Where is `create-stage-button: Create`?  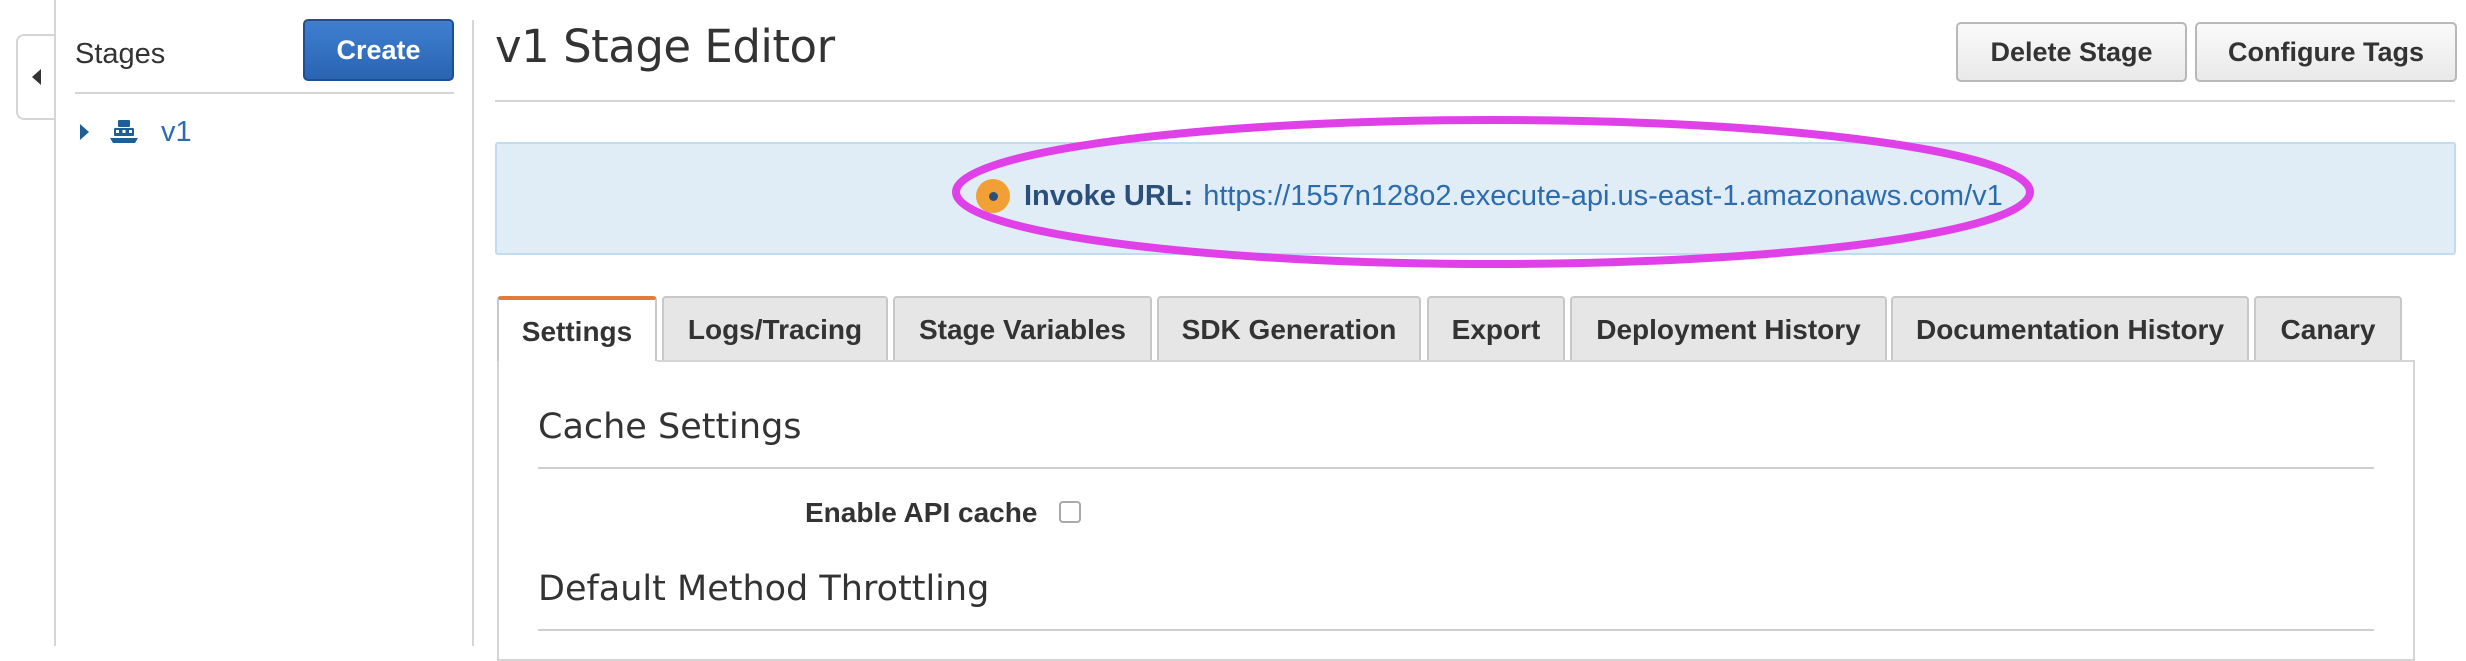
create-stage-button: Create is located at coordinates (378, 50).